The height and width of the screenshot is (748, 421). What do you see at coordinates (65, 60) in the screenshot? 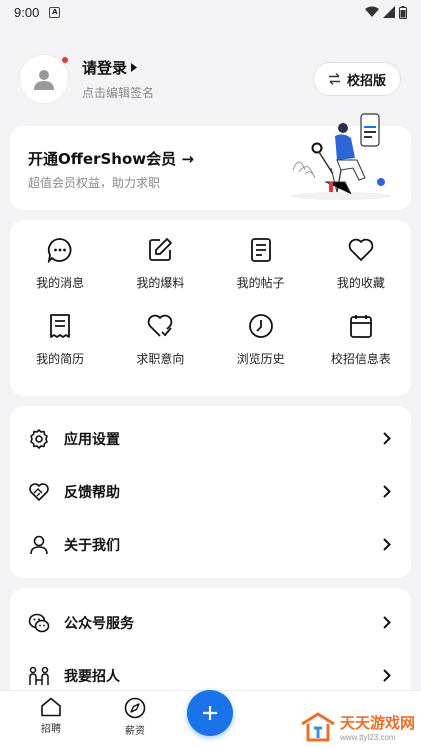
I see `unread-dot` at bounding box center [65, 60].